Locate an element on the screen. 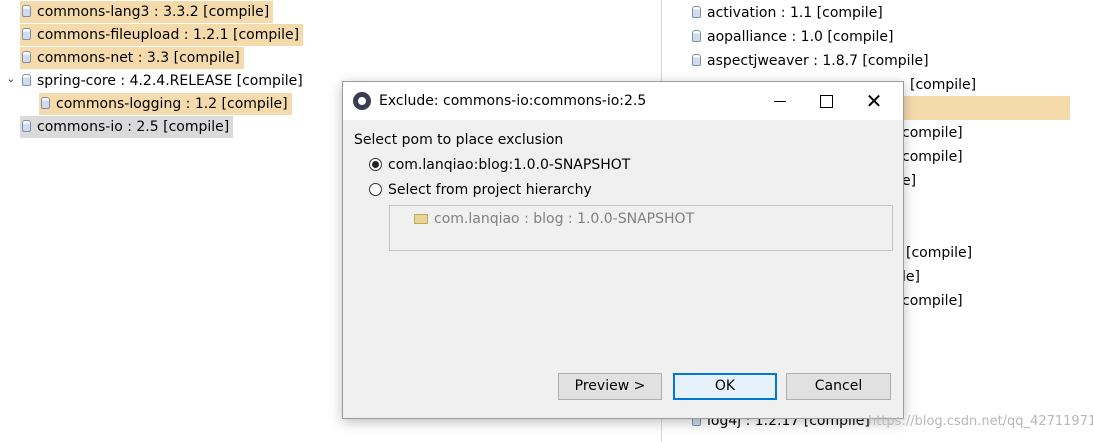 The height and width of the screenshot is (442, 1093). list-item-aopalliance: aopalliance : 1.0 [compile] is located at coordinates (793, 37).